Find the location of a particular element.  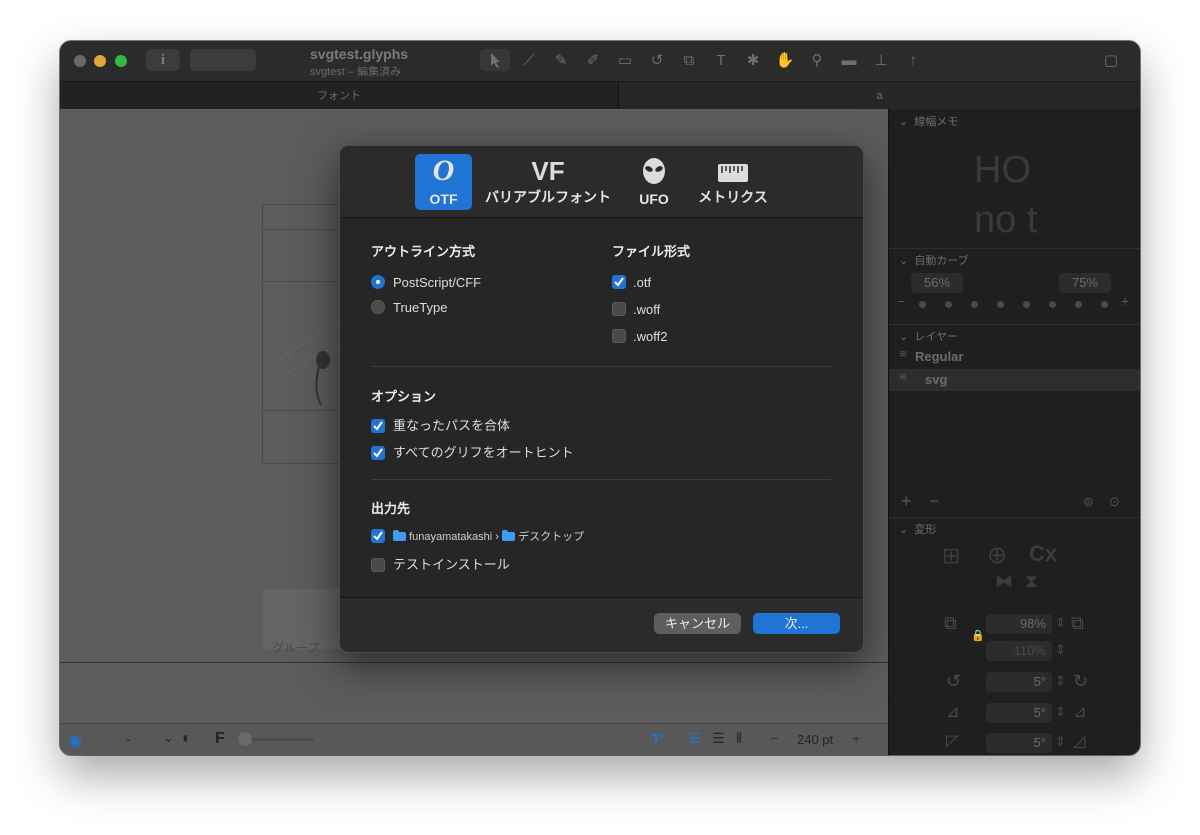

checkbox-merge-overlaps is located at coordinates (378, 426).